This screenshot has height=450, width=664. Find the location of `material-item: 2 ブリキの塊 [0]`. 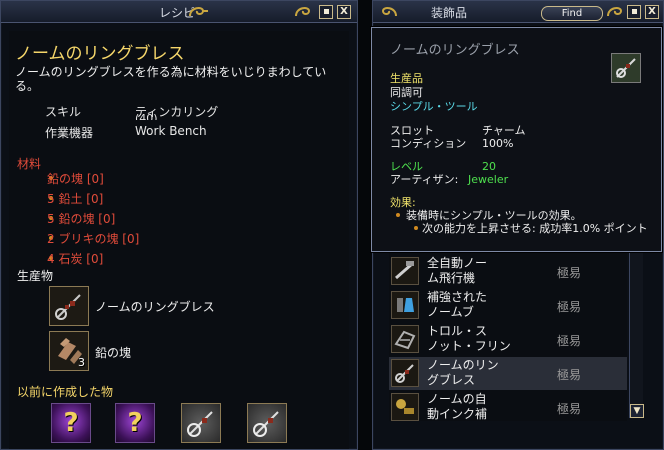

material-item: 2 ブリキの塊 [0] is located at coordinates (93, 238).